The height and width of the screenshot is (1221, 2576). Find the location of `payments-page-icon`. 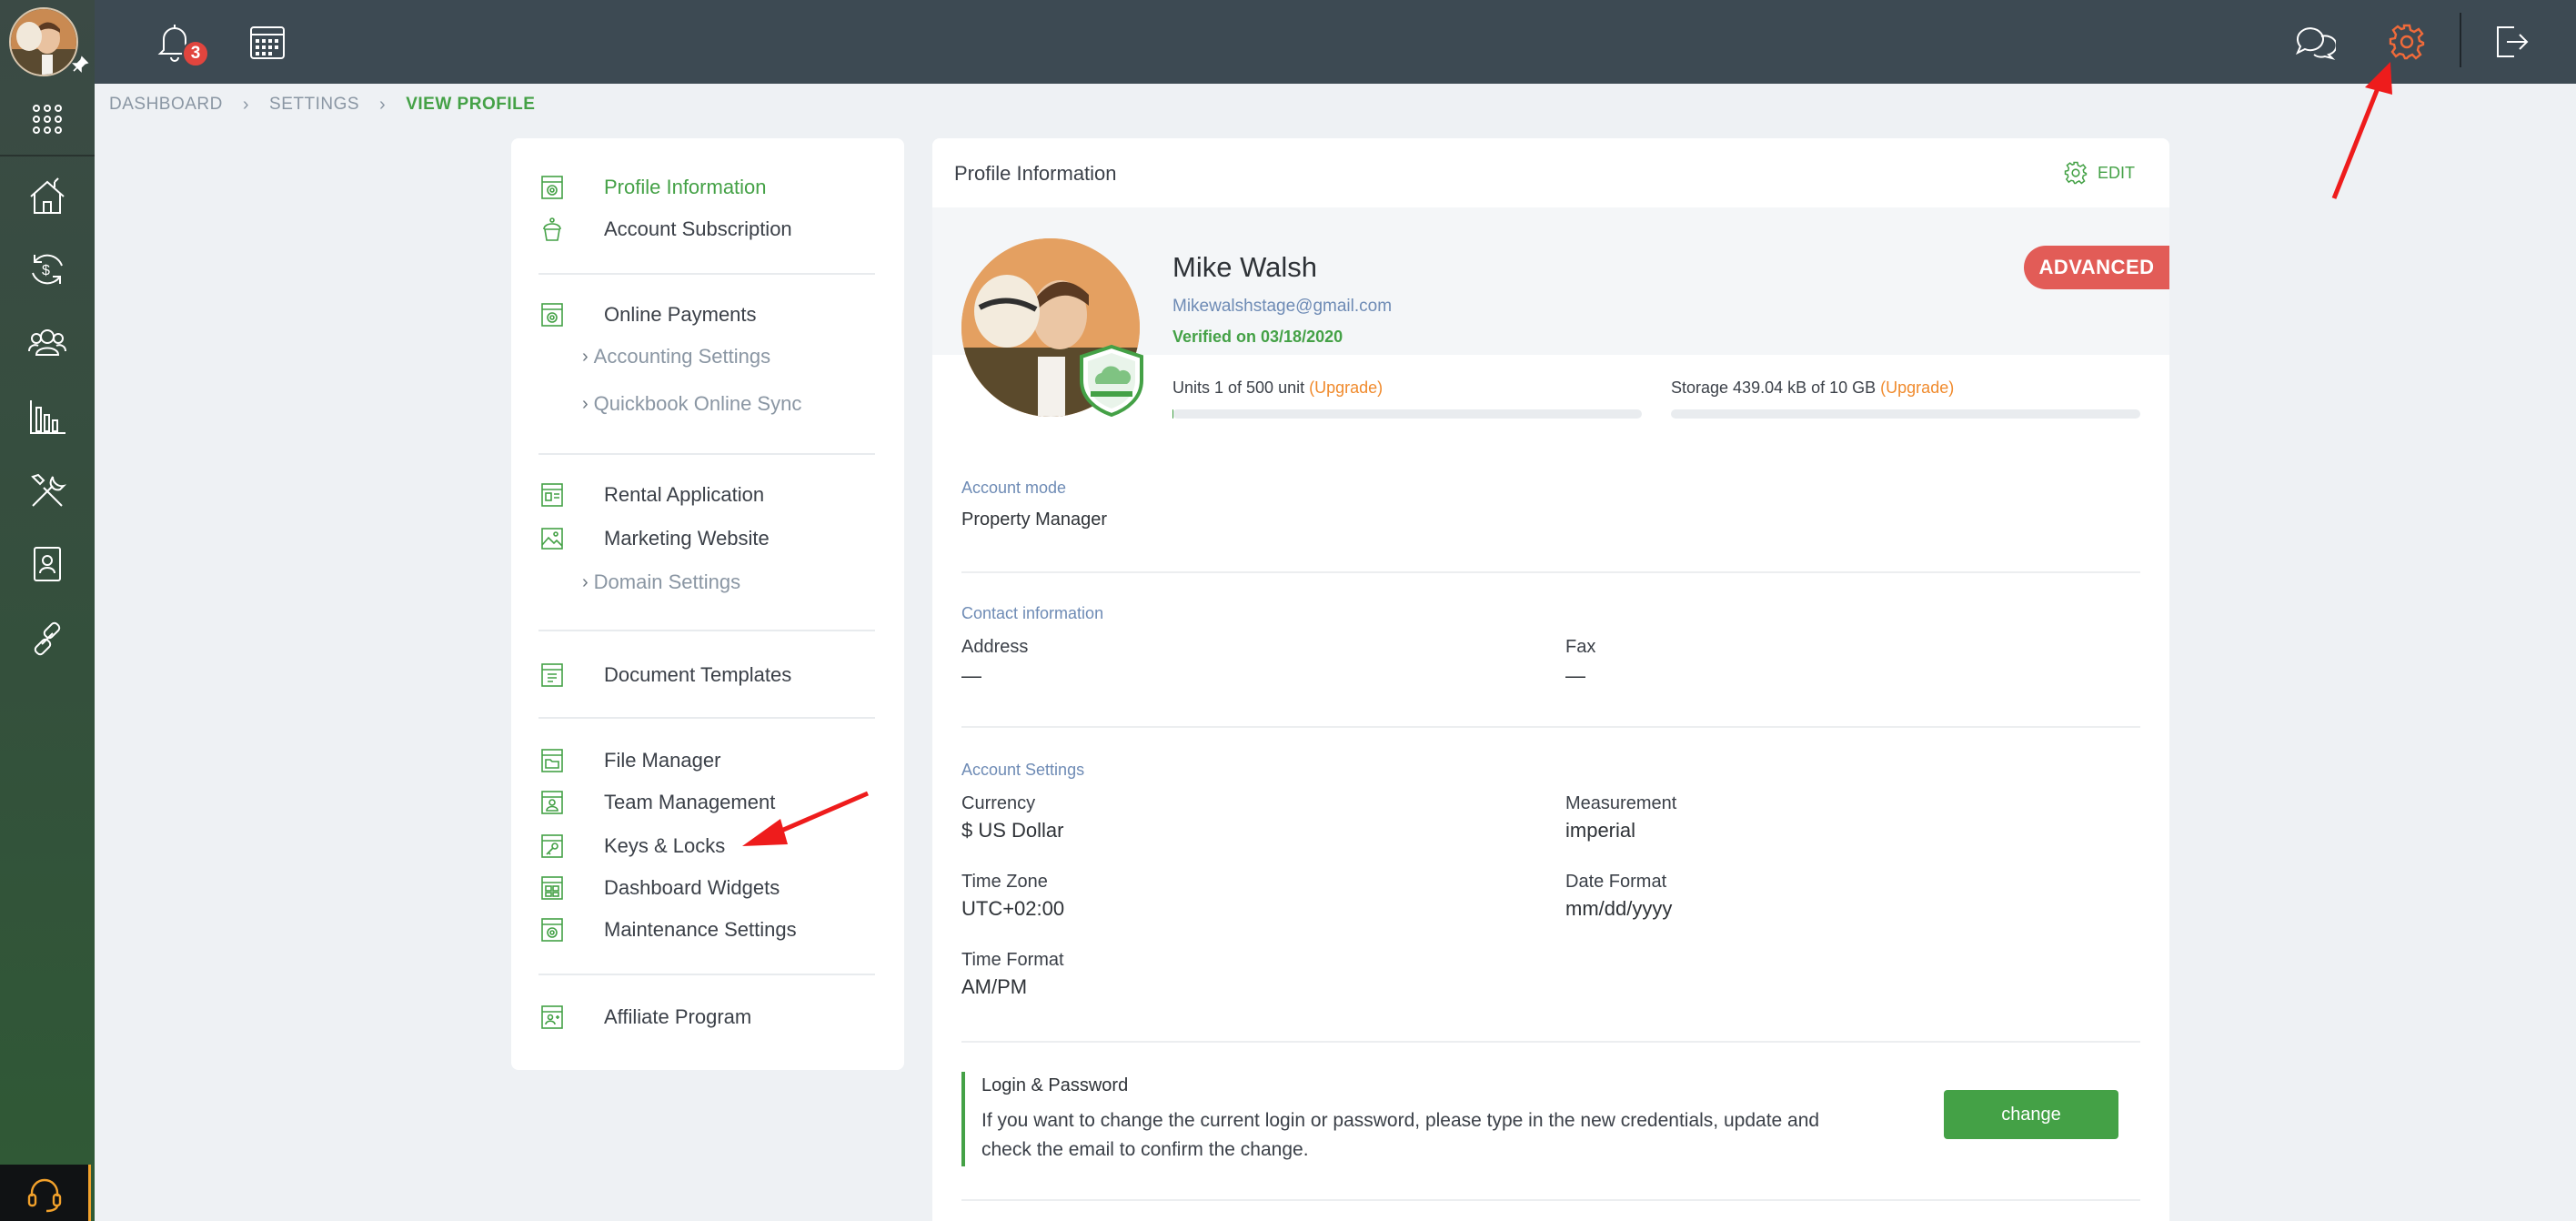

payments-page-icon is located at coordinates (552, 314).